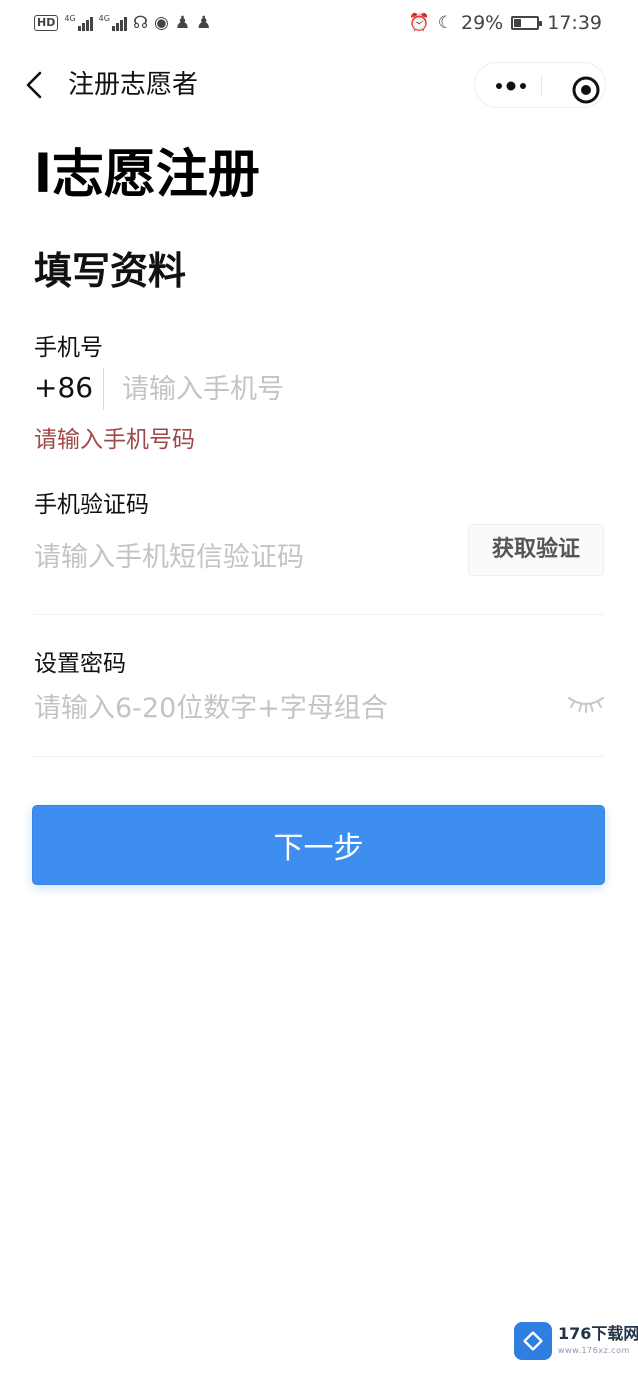  What do you see at coordinates (586, 704) in the screenshot?
I see `eye-closed-icon` at bounding box center [586, 704].